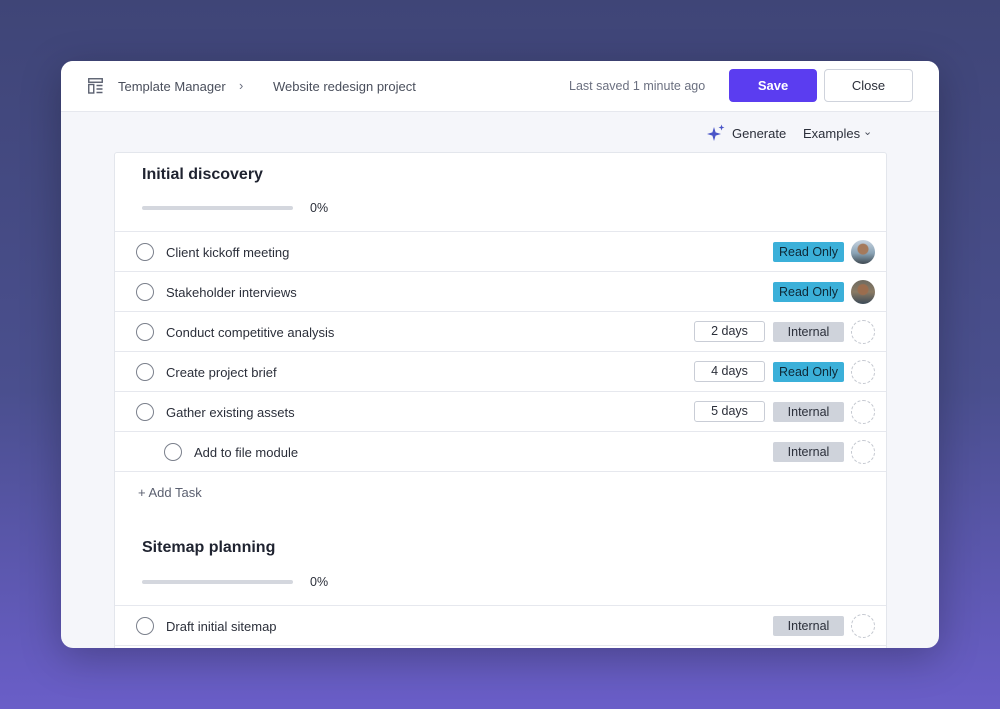 Image resolution: width=1000 pixels, height=709 pixels. Describe the element at coordinates (246, 452) in the screenshot. I see `task-label: Add to file module` at that location.